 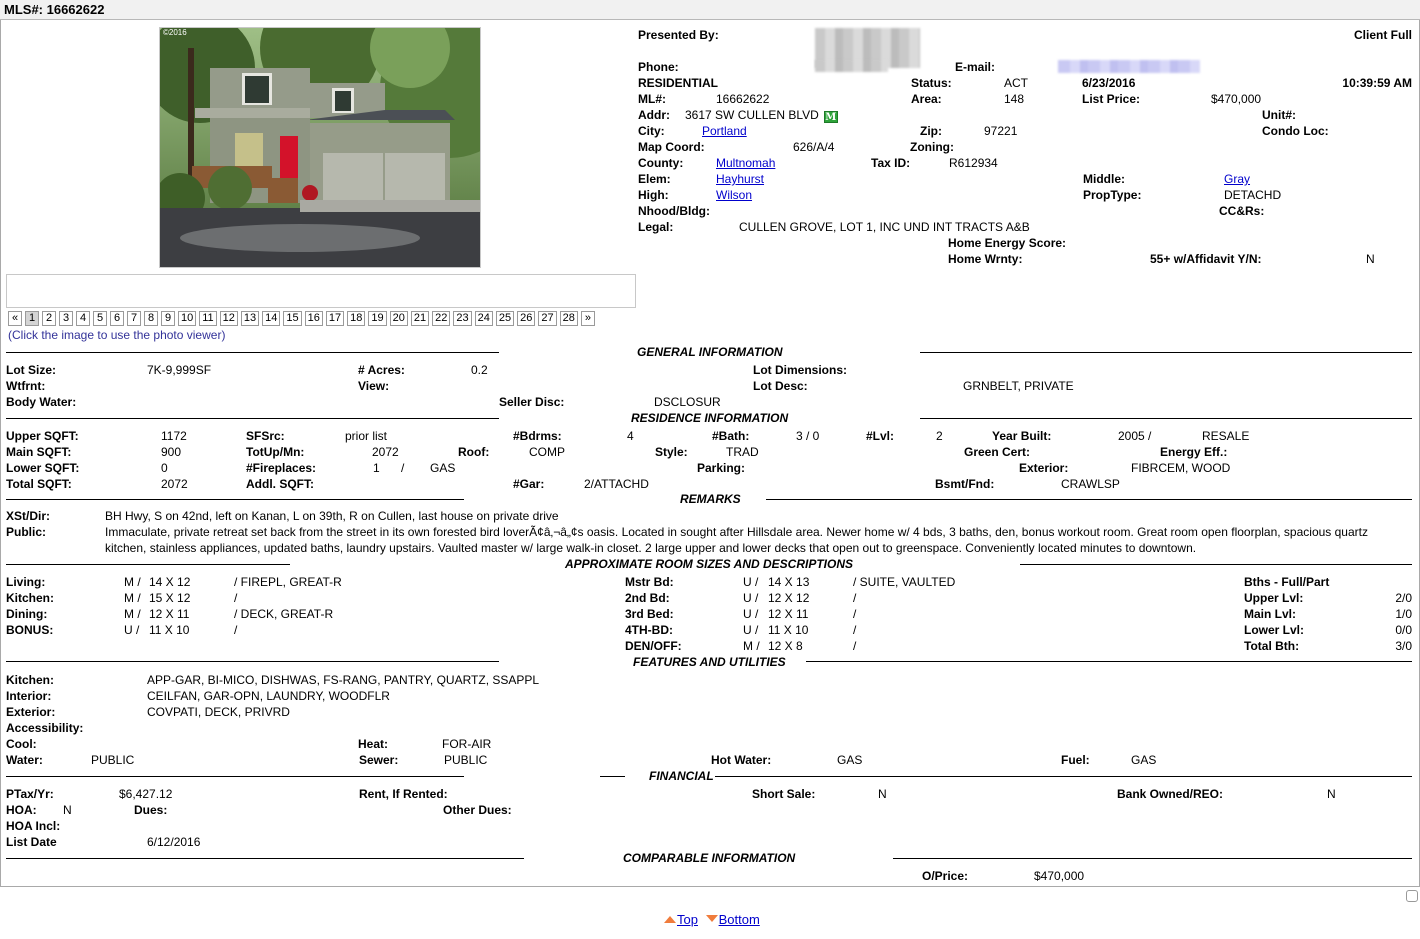 What do you see at coordinates (271, 318) in the screenshot?
I see `pager-page-14: 14` at bounding box center [271, 318].